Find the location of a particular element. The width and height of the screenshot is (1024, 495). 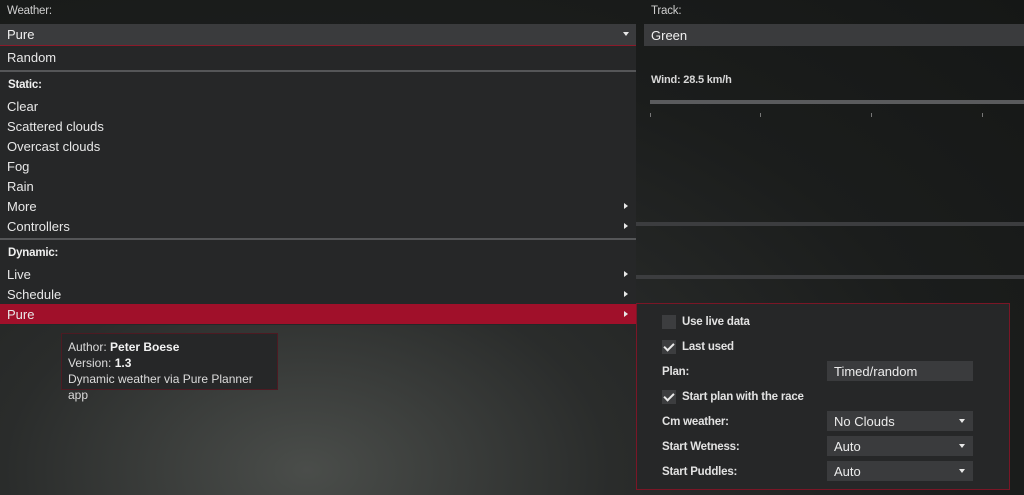

menu-item-random: Random is located at coordinates (318, 57).